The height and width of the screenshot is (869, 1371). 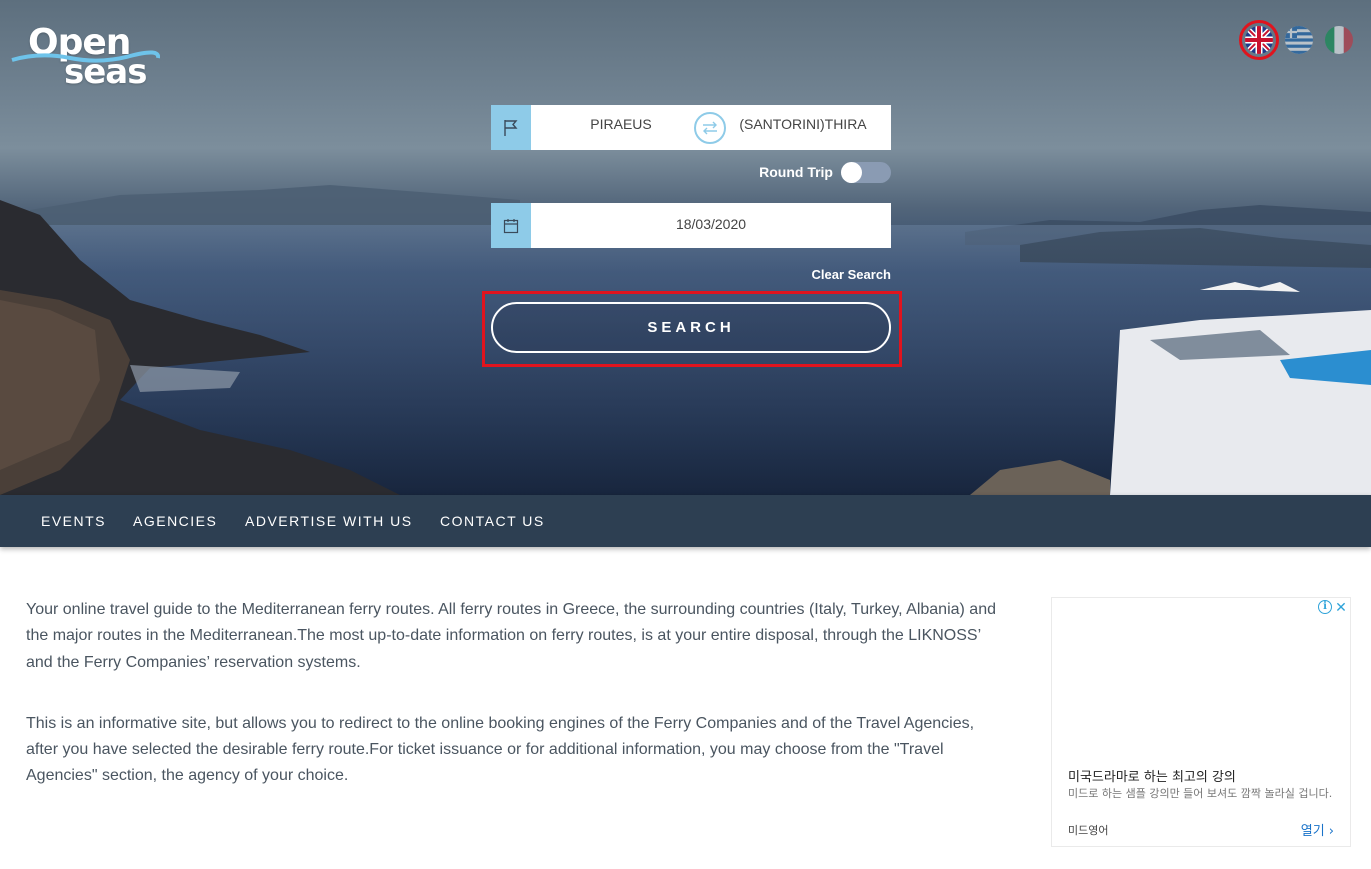 I want to click on nav-item-events: EVENTS, so click(x=73, y=521).